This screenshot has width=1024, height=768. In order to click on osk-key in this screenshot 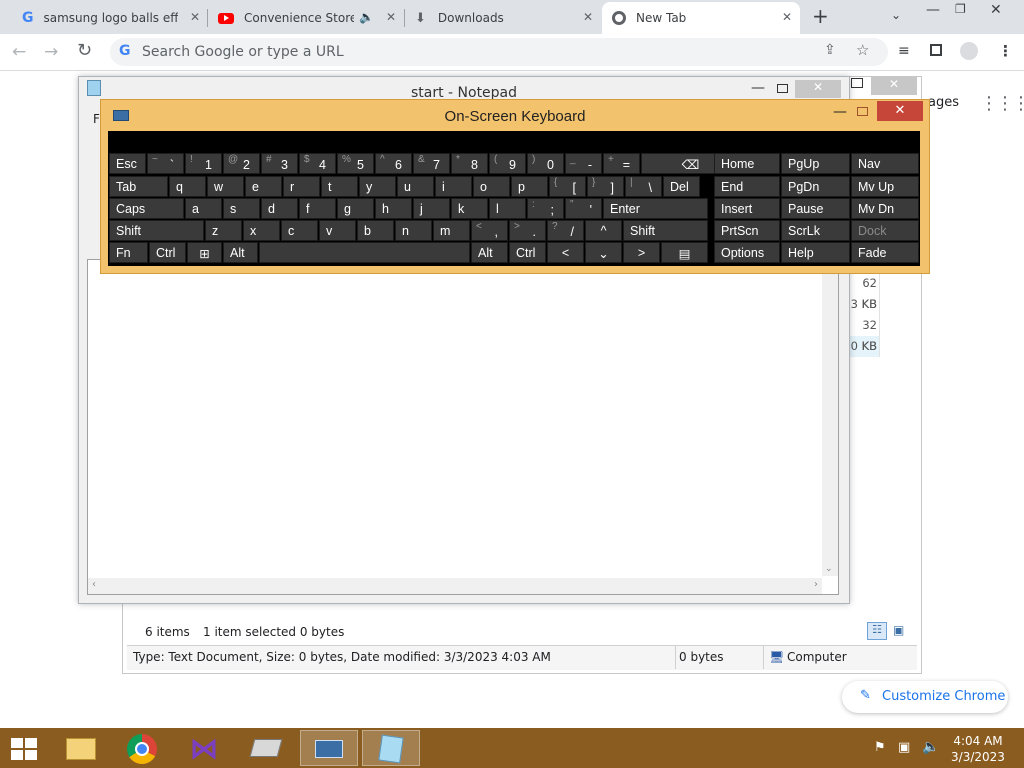, I will do `click(364, 252)`.